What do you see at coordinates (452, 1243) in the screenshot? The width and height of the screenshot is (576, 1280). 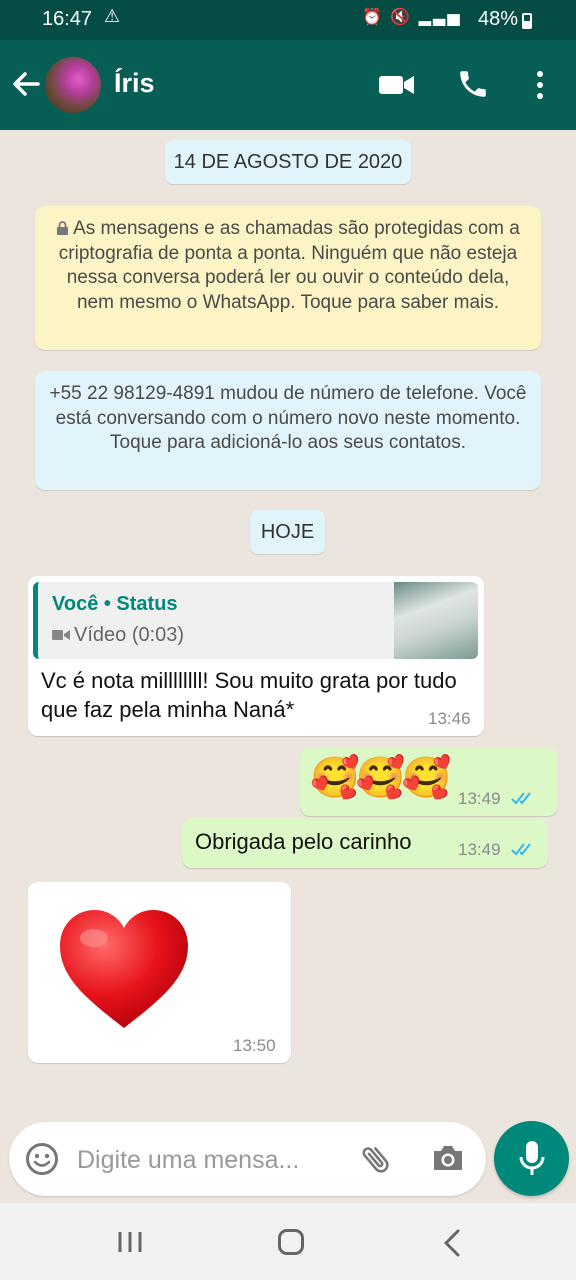 I see `nav-back-icon` at bounding box center [452, 1243].